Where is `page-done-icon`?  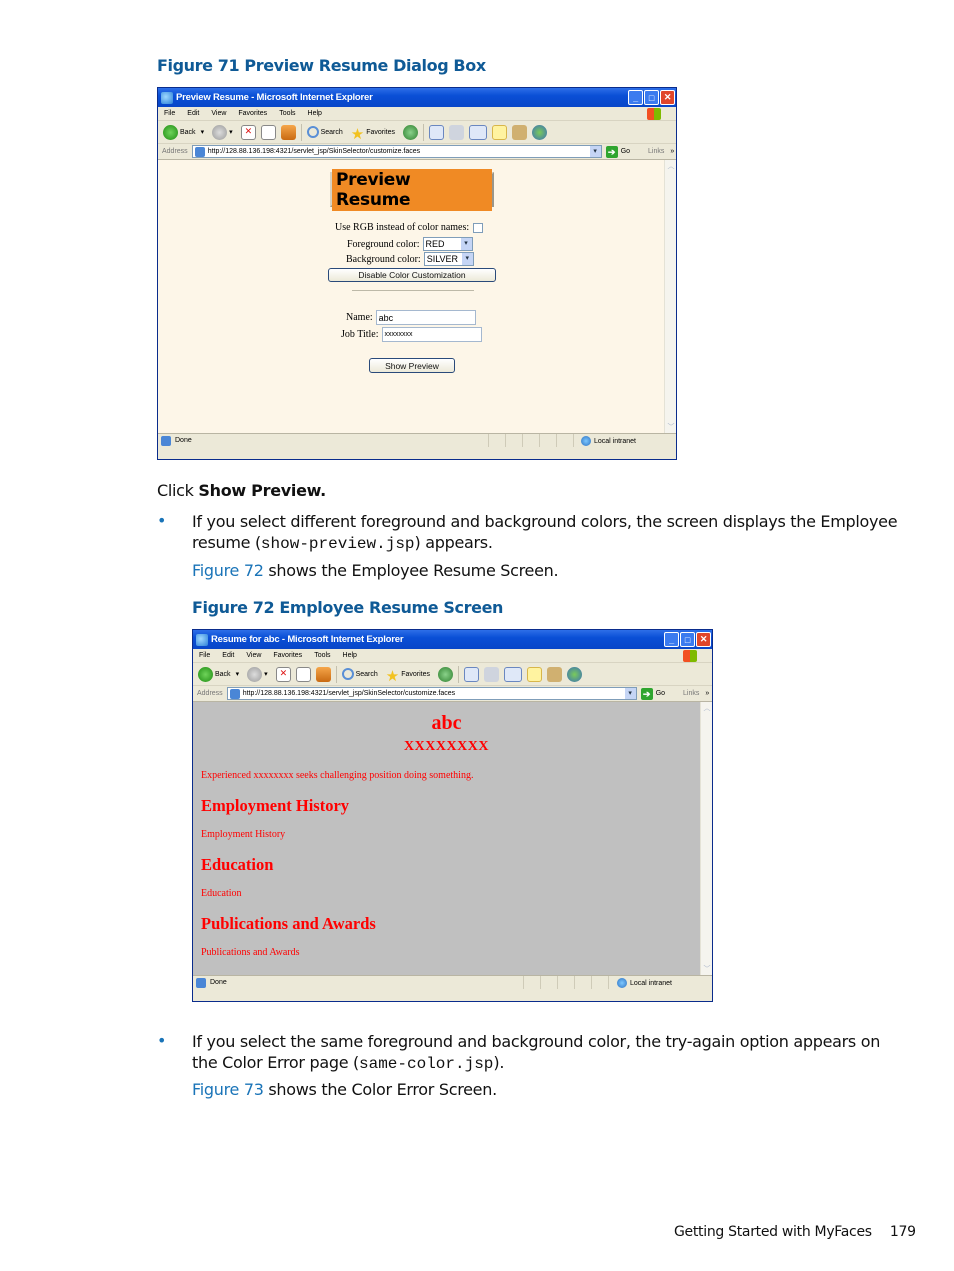
page-done-icon is located at coordinates (201, 982).